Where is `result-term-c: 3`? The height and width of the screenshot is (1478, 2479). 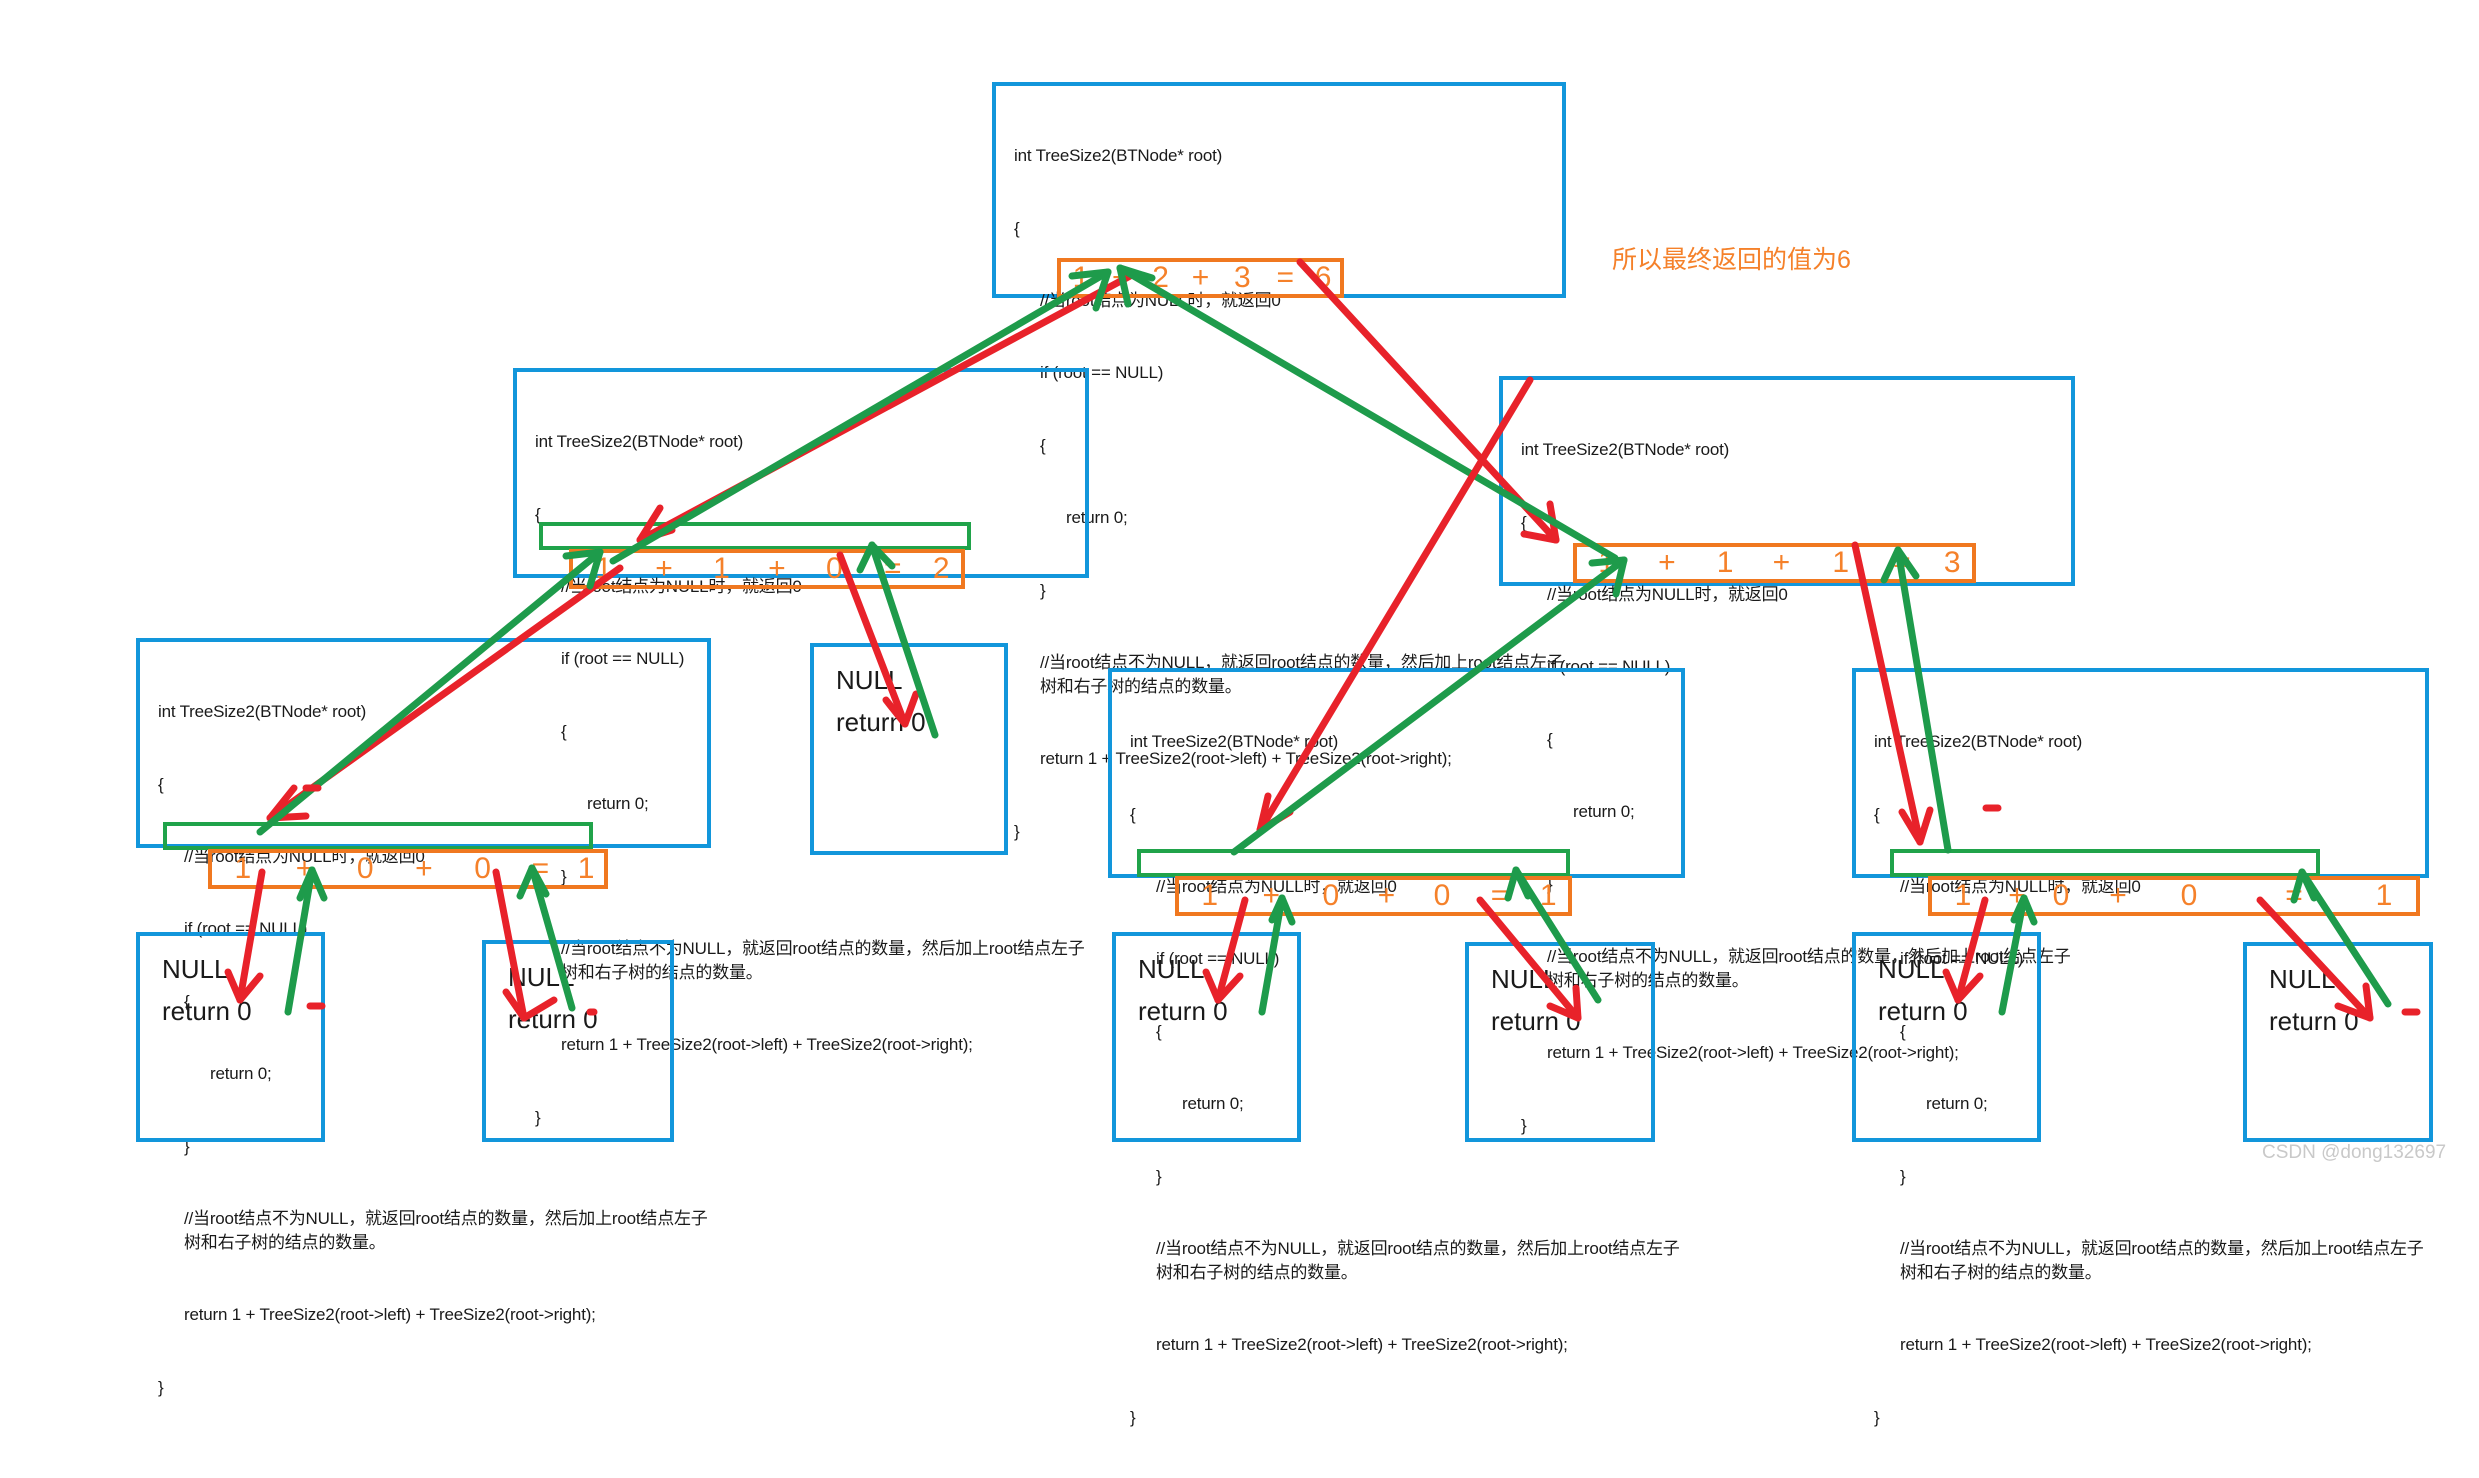
result-term-c: 3 is located at coordinates (1242, 277).